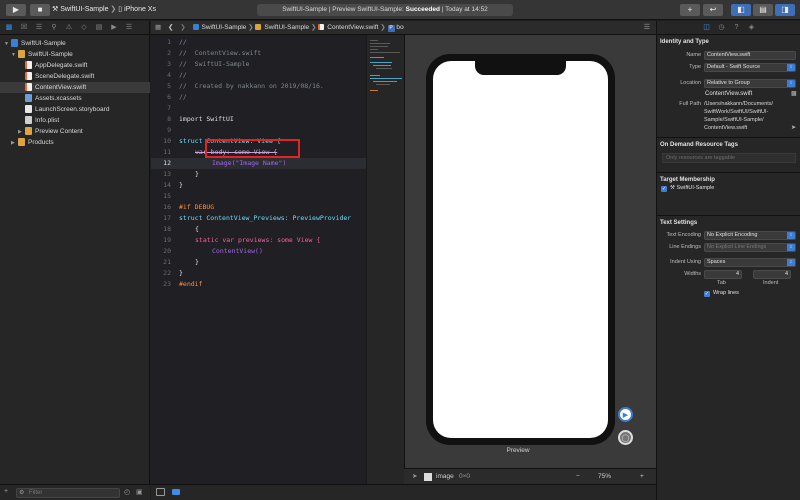 This screenshot has height=500, width=800. Describe the element at coordinates (24, 28) in the screenshot. I see `source-control-icon: ☒` at that location.